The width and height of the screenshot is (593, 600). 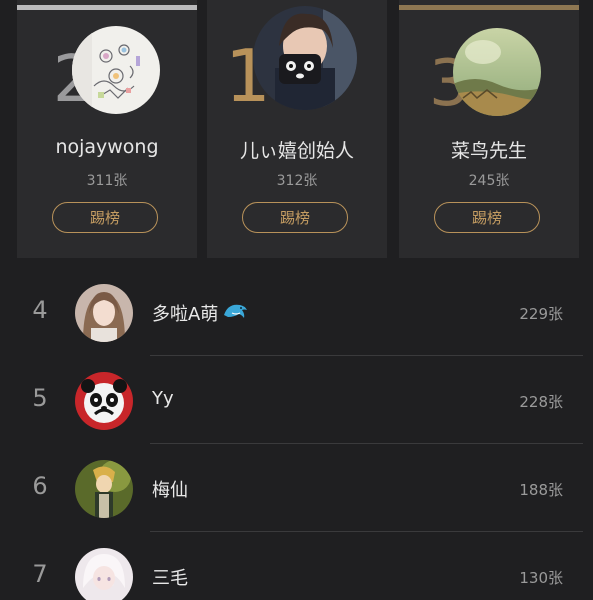 I want to click on count-second: 311张, so click(x=107, y=181).